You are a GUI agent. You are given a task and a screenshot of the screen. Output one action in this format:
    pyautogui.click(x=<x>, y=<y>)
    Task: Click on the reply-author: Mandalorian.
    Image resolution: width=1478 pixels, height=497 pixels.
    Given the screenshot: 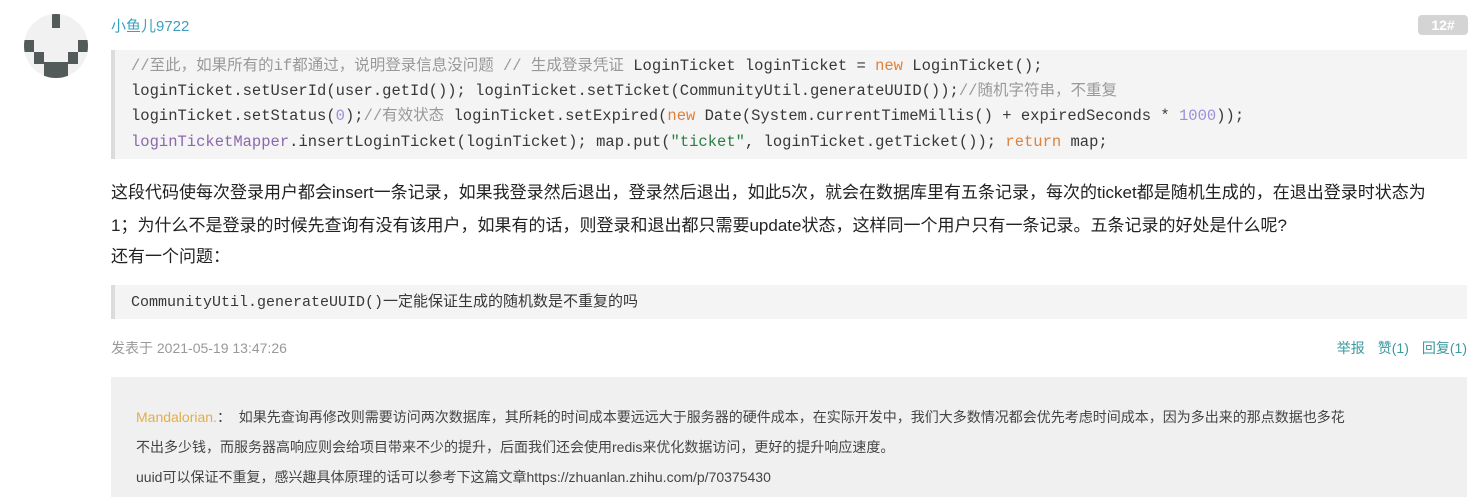 What is the action you would take?
    pyautogui.click(x=176, y=417)
    